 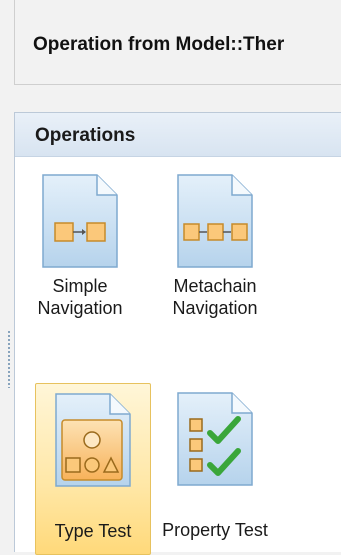 What do you see at coordinates (215, 530) in the screenshot?
I see `tool-label: Property Test` at bounding box center [215, 530].